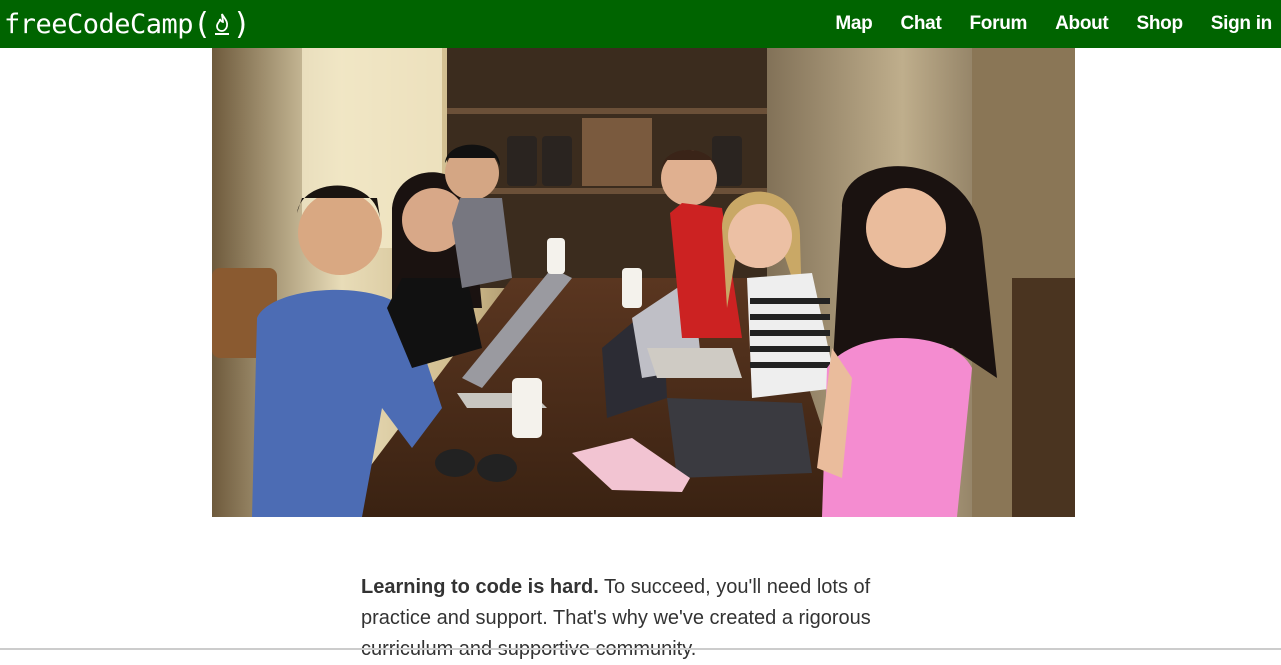 The image size is (1281, 665). Describe the element at coordinates (1159, 24) in the screenshot. I see `nav-link-shop: Shop` at that location.